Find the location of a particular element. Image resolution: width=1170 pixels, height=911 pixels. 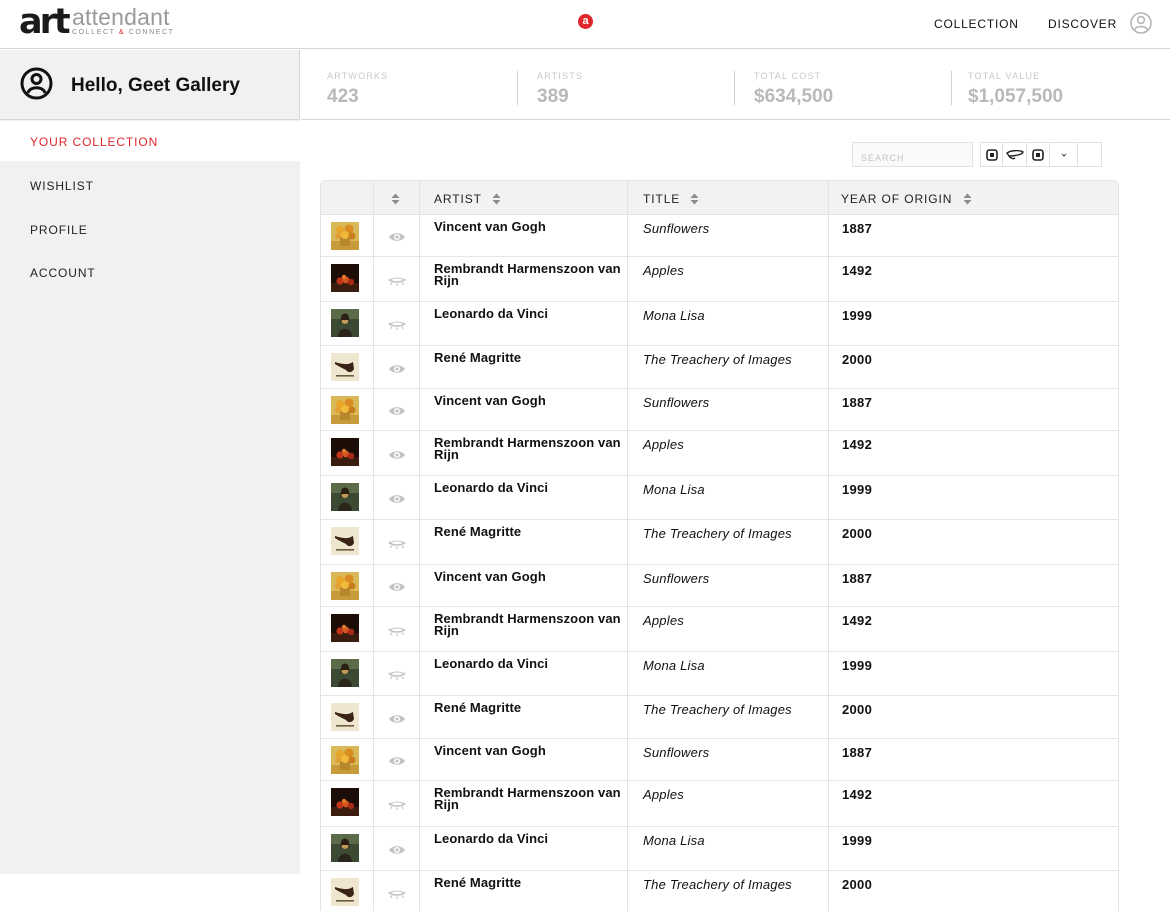

visibility-sort-button is located at coordinates (395, 198).